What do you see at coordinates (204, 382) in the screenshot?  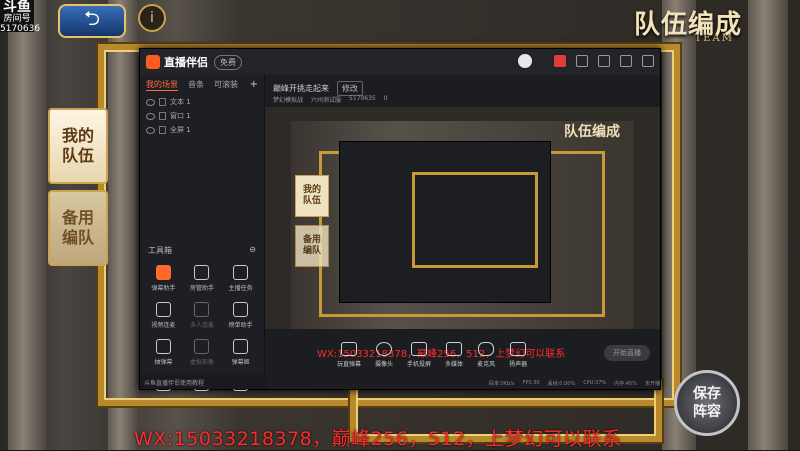 I see `tutorial-link: 斗鱼直播伴侣使用教程` at bounding box center [204, 382].